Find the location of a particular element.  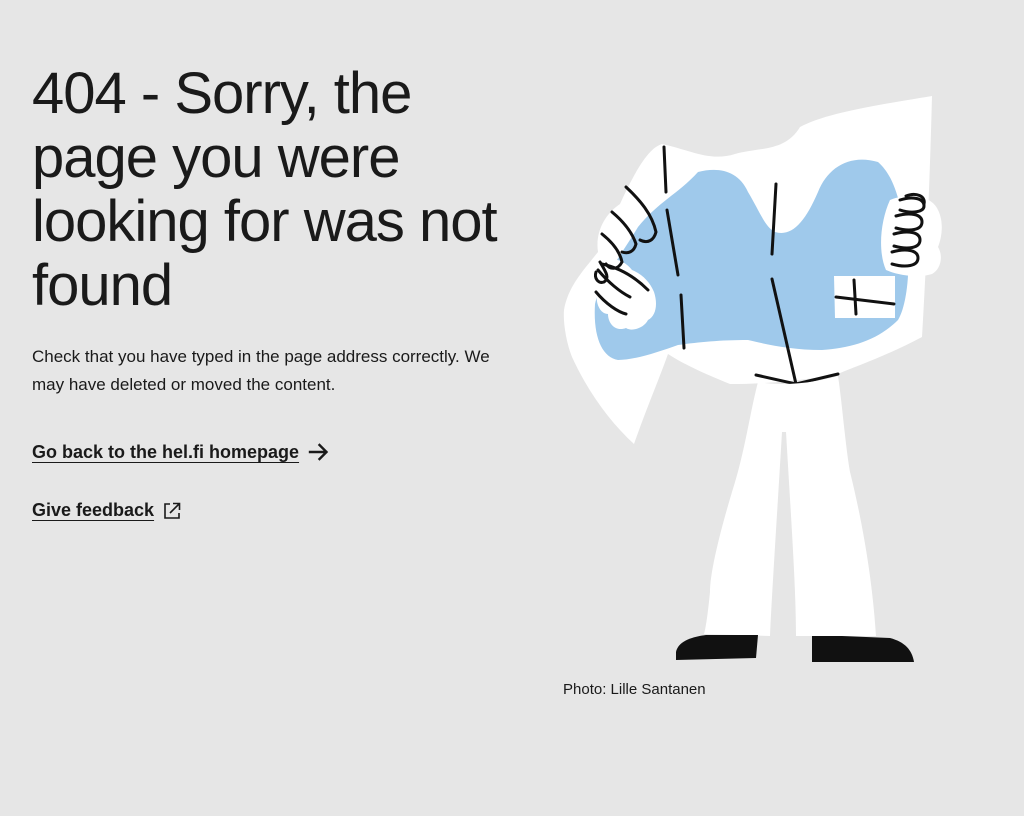

photo-credit: Photo: Lille Santanen is located at coordinates (634, 689).